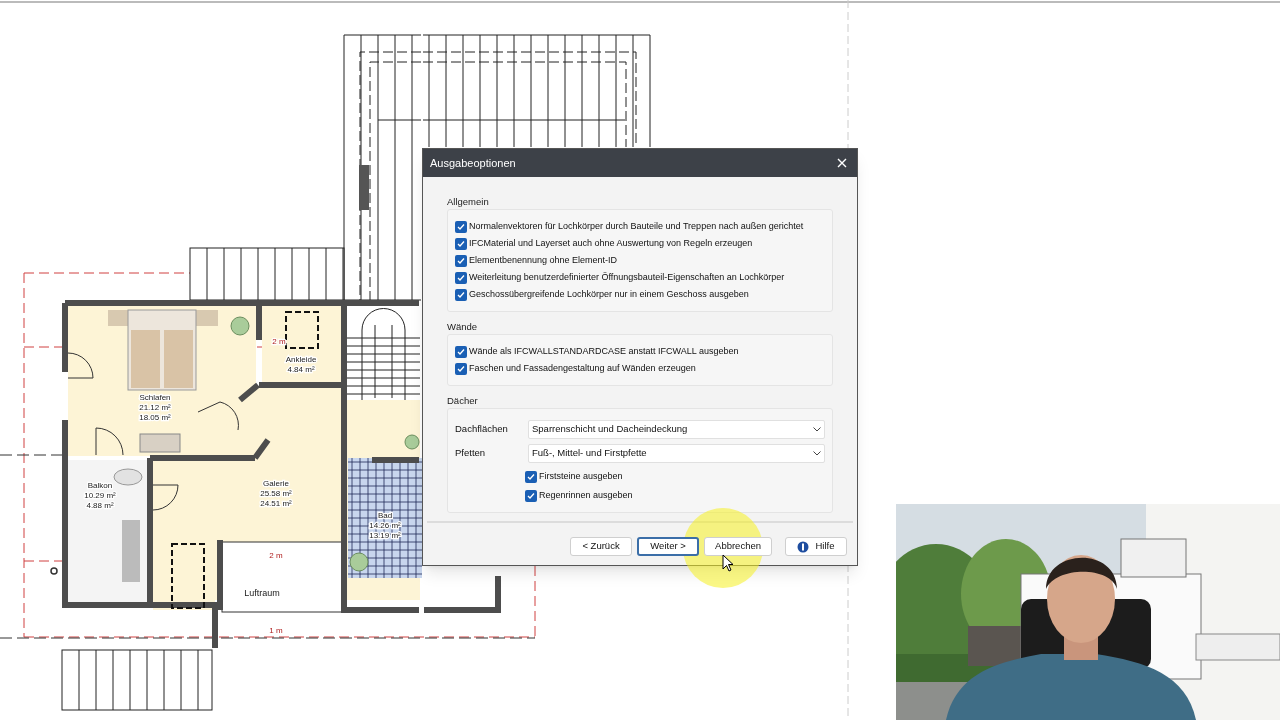 The height and width of the screenshot is (720, 1280). What do you see at coordinates (803, 546) in the screenshot?
I see `help-icon` at bounding box center [803, 546].